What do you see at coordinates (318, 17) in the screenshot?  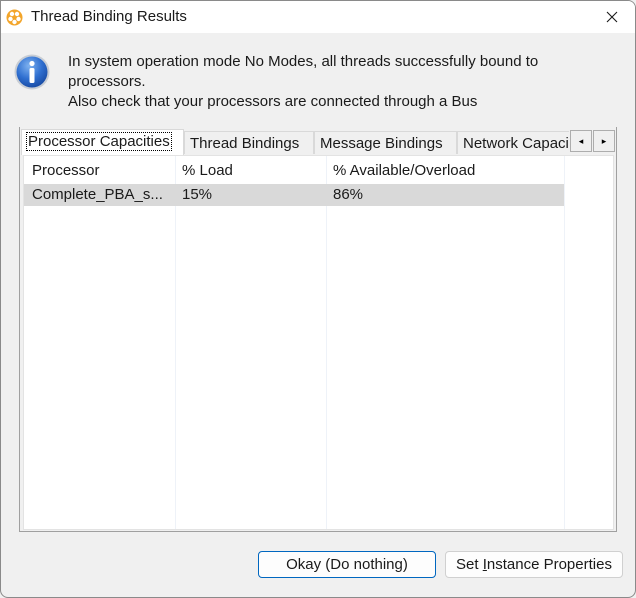 I see `title-bar: Thread Binding Results` at bounding box center [318, 17].